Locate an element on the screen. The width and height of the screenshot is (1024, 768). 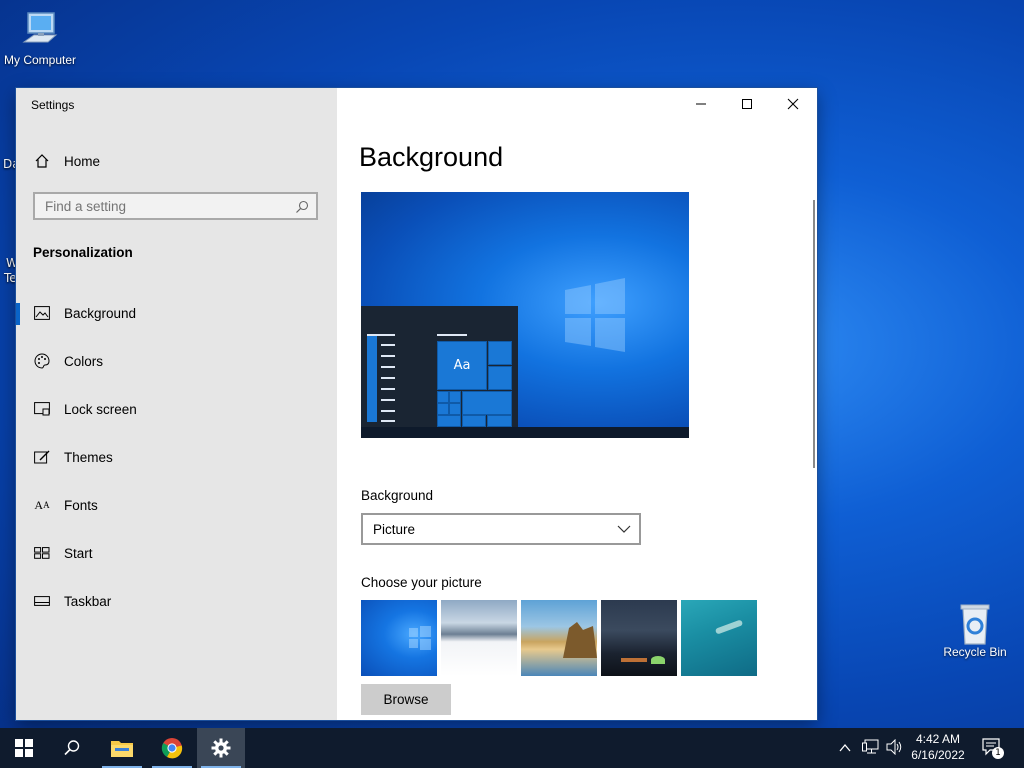
search-button is located at coordinates (72, 748).